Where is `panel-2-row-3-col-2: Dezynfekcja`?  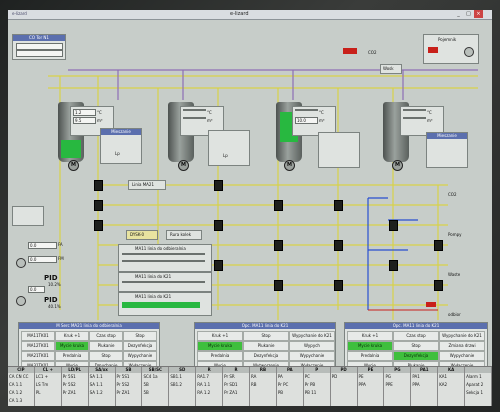
panel-2-row-3-col-2: Dezynfekcja is located at coordinates (266, 356).